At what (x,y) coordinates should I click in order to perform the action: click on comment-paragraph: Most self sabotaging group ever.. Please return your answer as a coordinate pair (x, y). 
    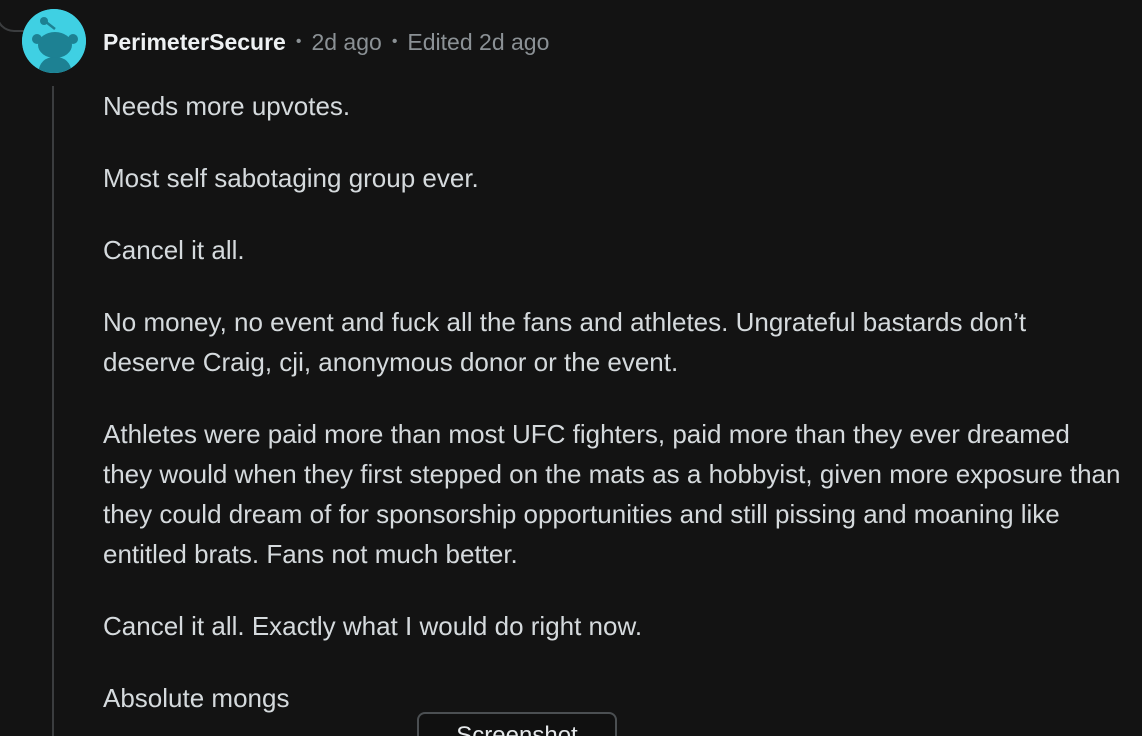
    Looking at the image, I should click on (291, 178).